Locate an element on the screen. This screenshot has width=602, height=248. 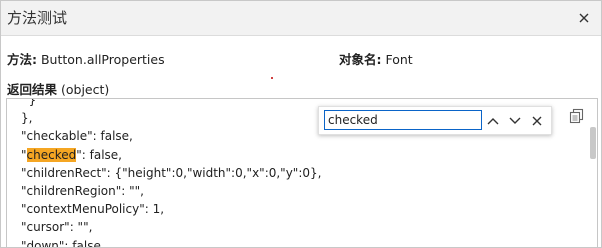
code-line: "childrenRegion": "", is located at coordinates (82, 191).